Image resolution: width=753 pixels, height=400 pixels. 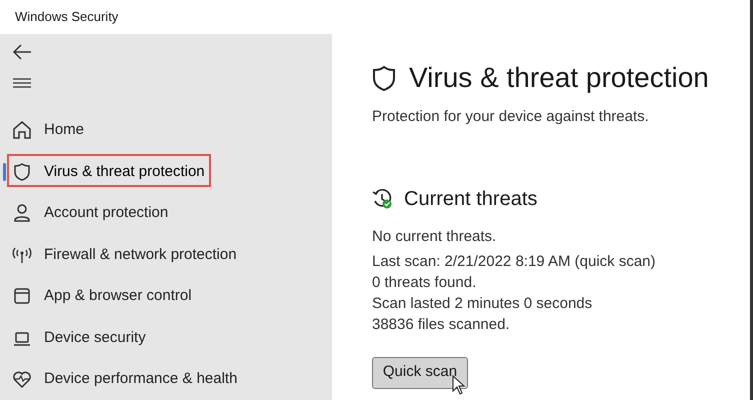 What do you see at coordinates (459, 384) in the screenshot?
I see `cursor-icon` at bounding box center [459, 384].